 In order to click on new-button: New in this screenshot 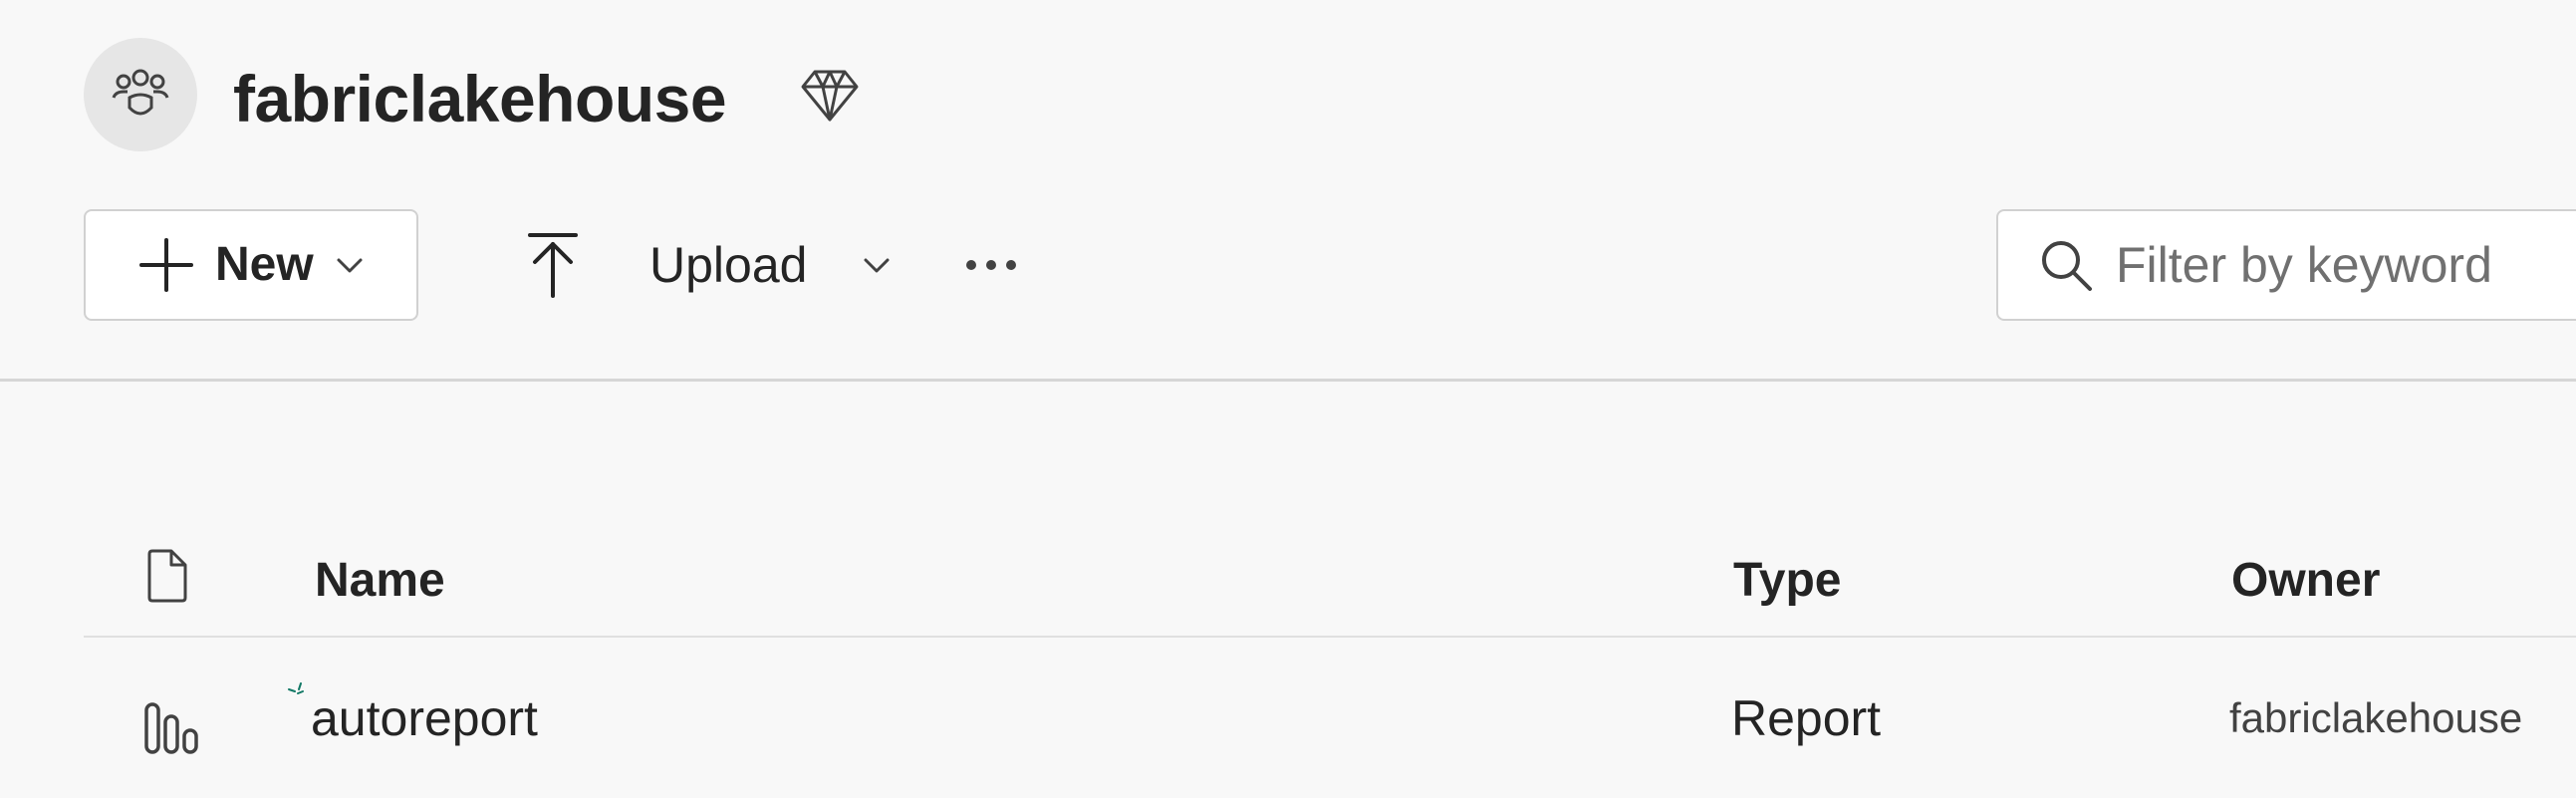, I will do `click(251, 265)`.